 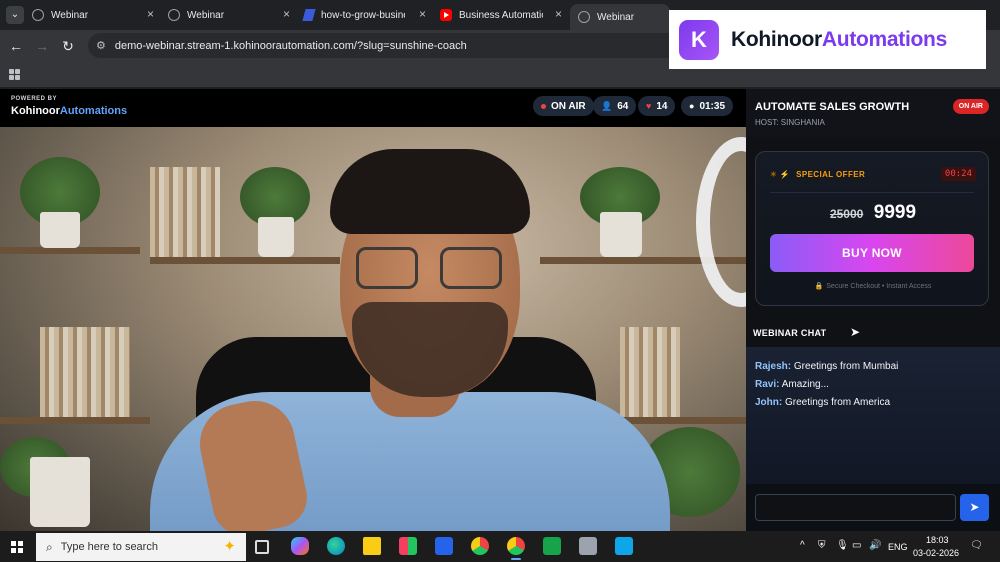 What do you see at coordinates (471, 268) in the screenshot?
I see `glasses-right-lens` at bounding box center [471, 268].